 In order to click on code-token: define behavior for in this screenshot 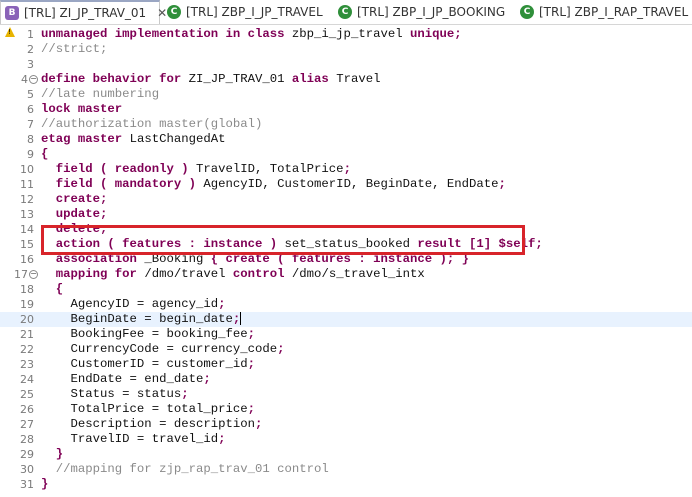, I will do `click(115, 79)`.